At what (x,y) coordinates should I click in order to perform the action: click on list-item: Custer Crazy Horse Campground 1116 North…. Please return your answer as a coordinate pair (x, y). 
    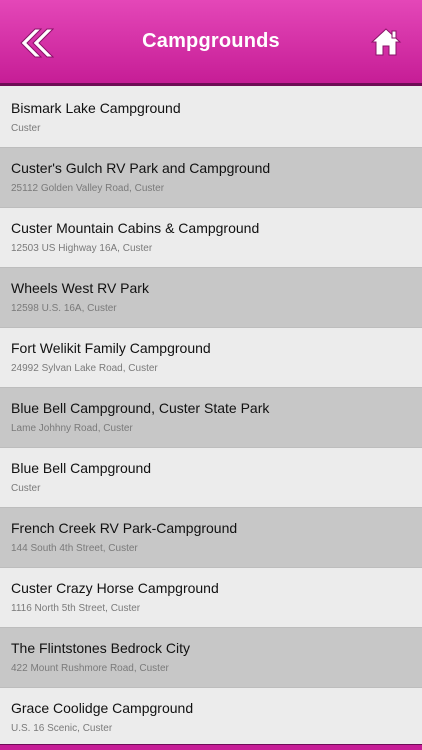
    Looking at the image, I should click on (211, 598).